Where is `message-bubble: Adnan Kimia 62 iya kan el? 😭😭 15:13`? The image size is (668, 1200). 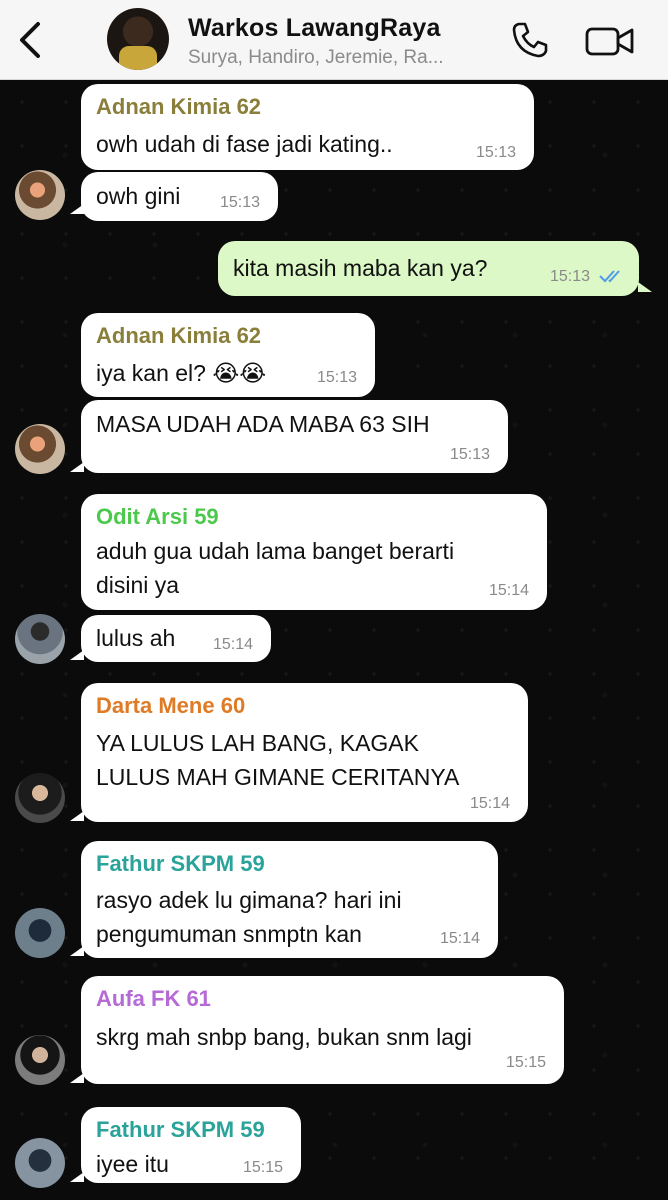
message-bubble: Adnan Kimia 62 iya kan el? 😭😭 15:13 is located at coordinates (228, 355).